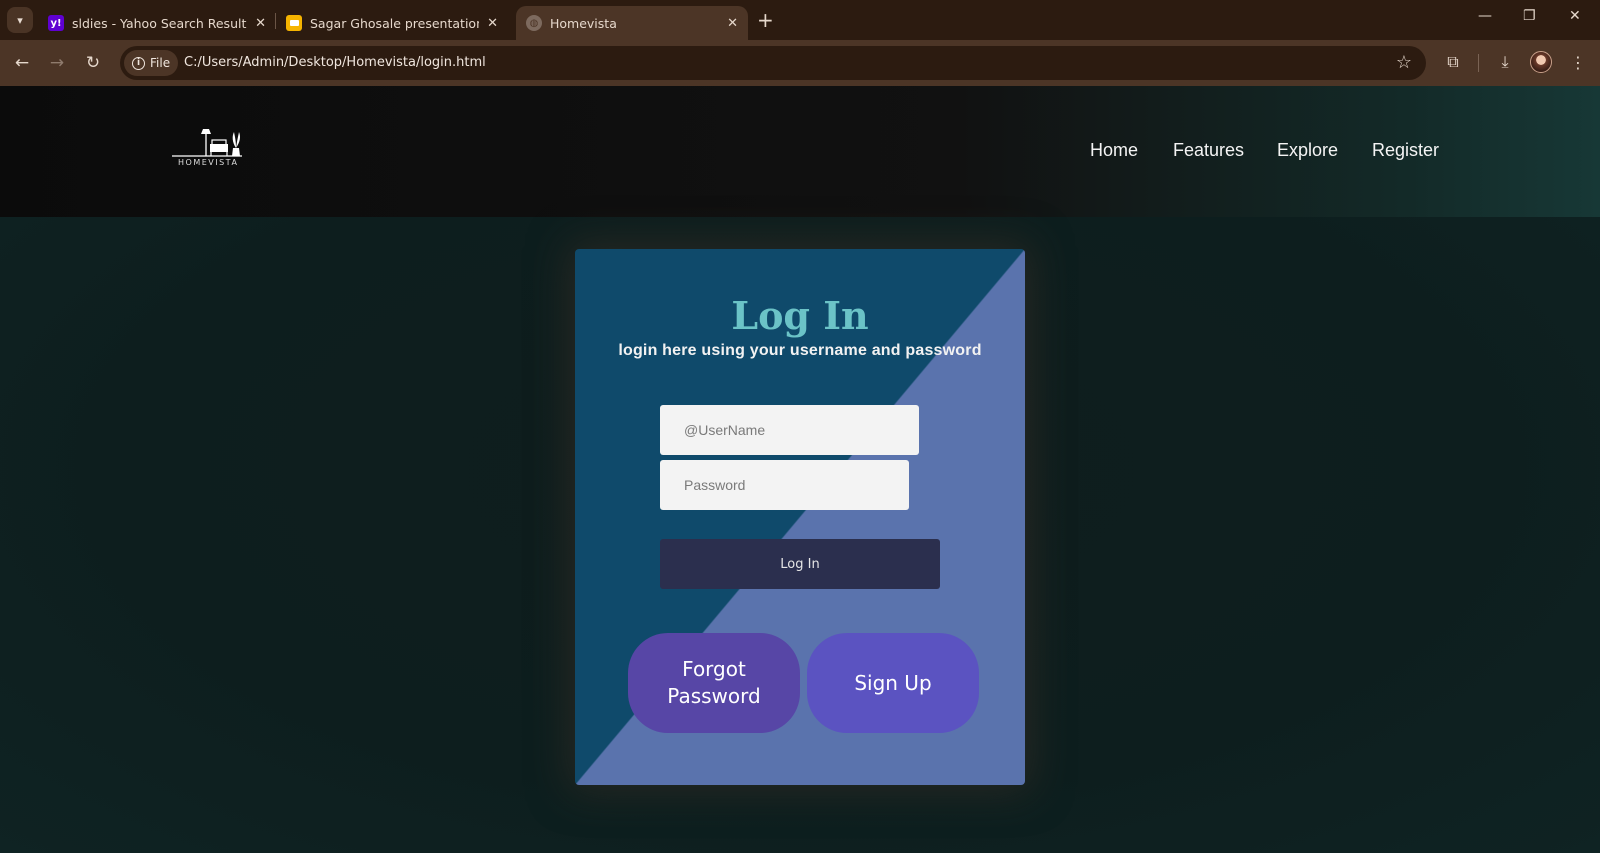  Describe the element at coordinates (789, 430) in the screenshot. I see `username-input` at that location.